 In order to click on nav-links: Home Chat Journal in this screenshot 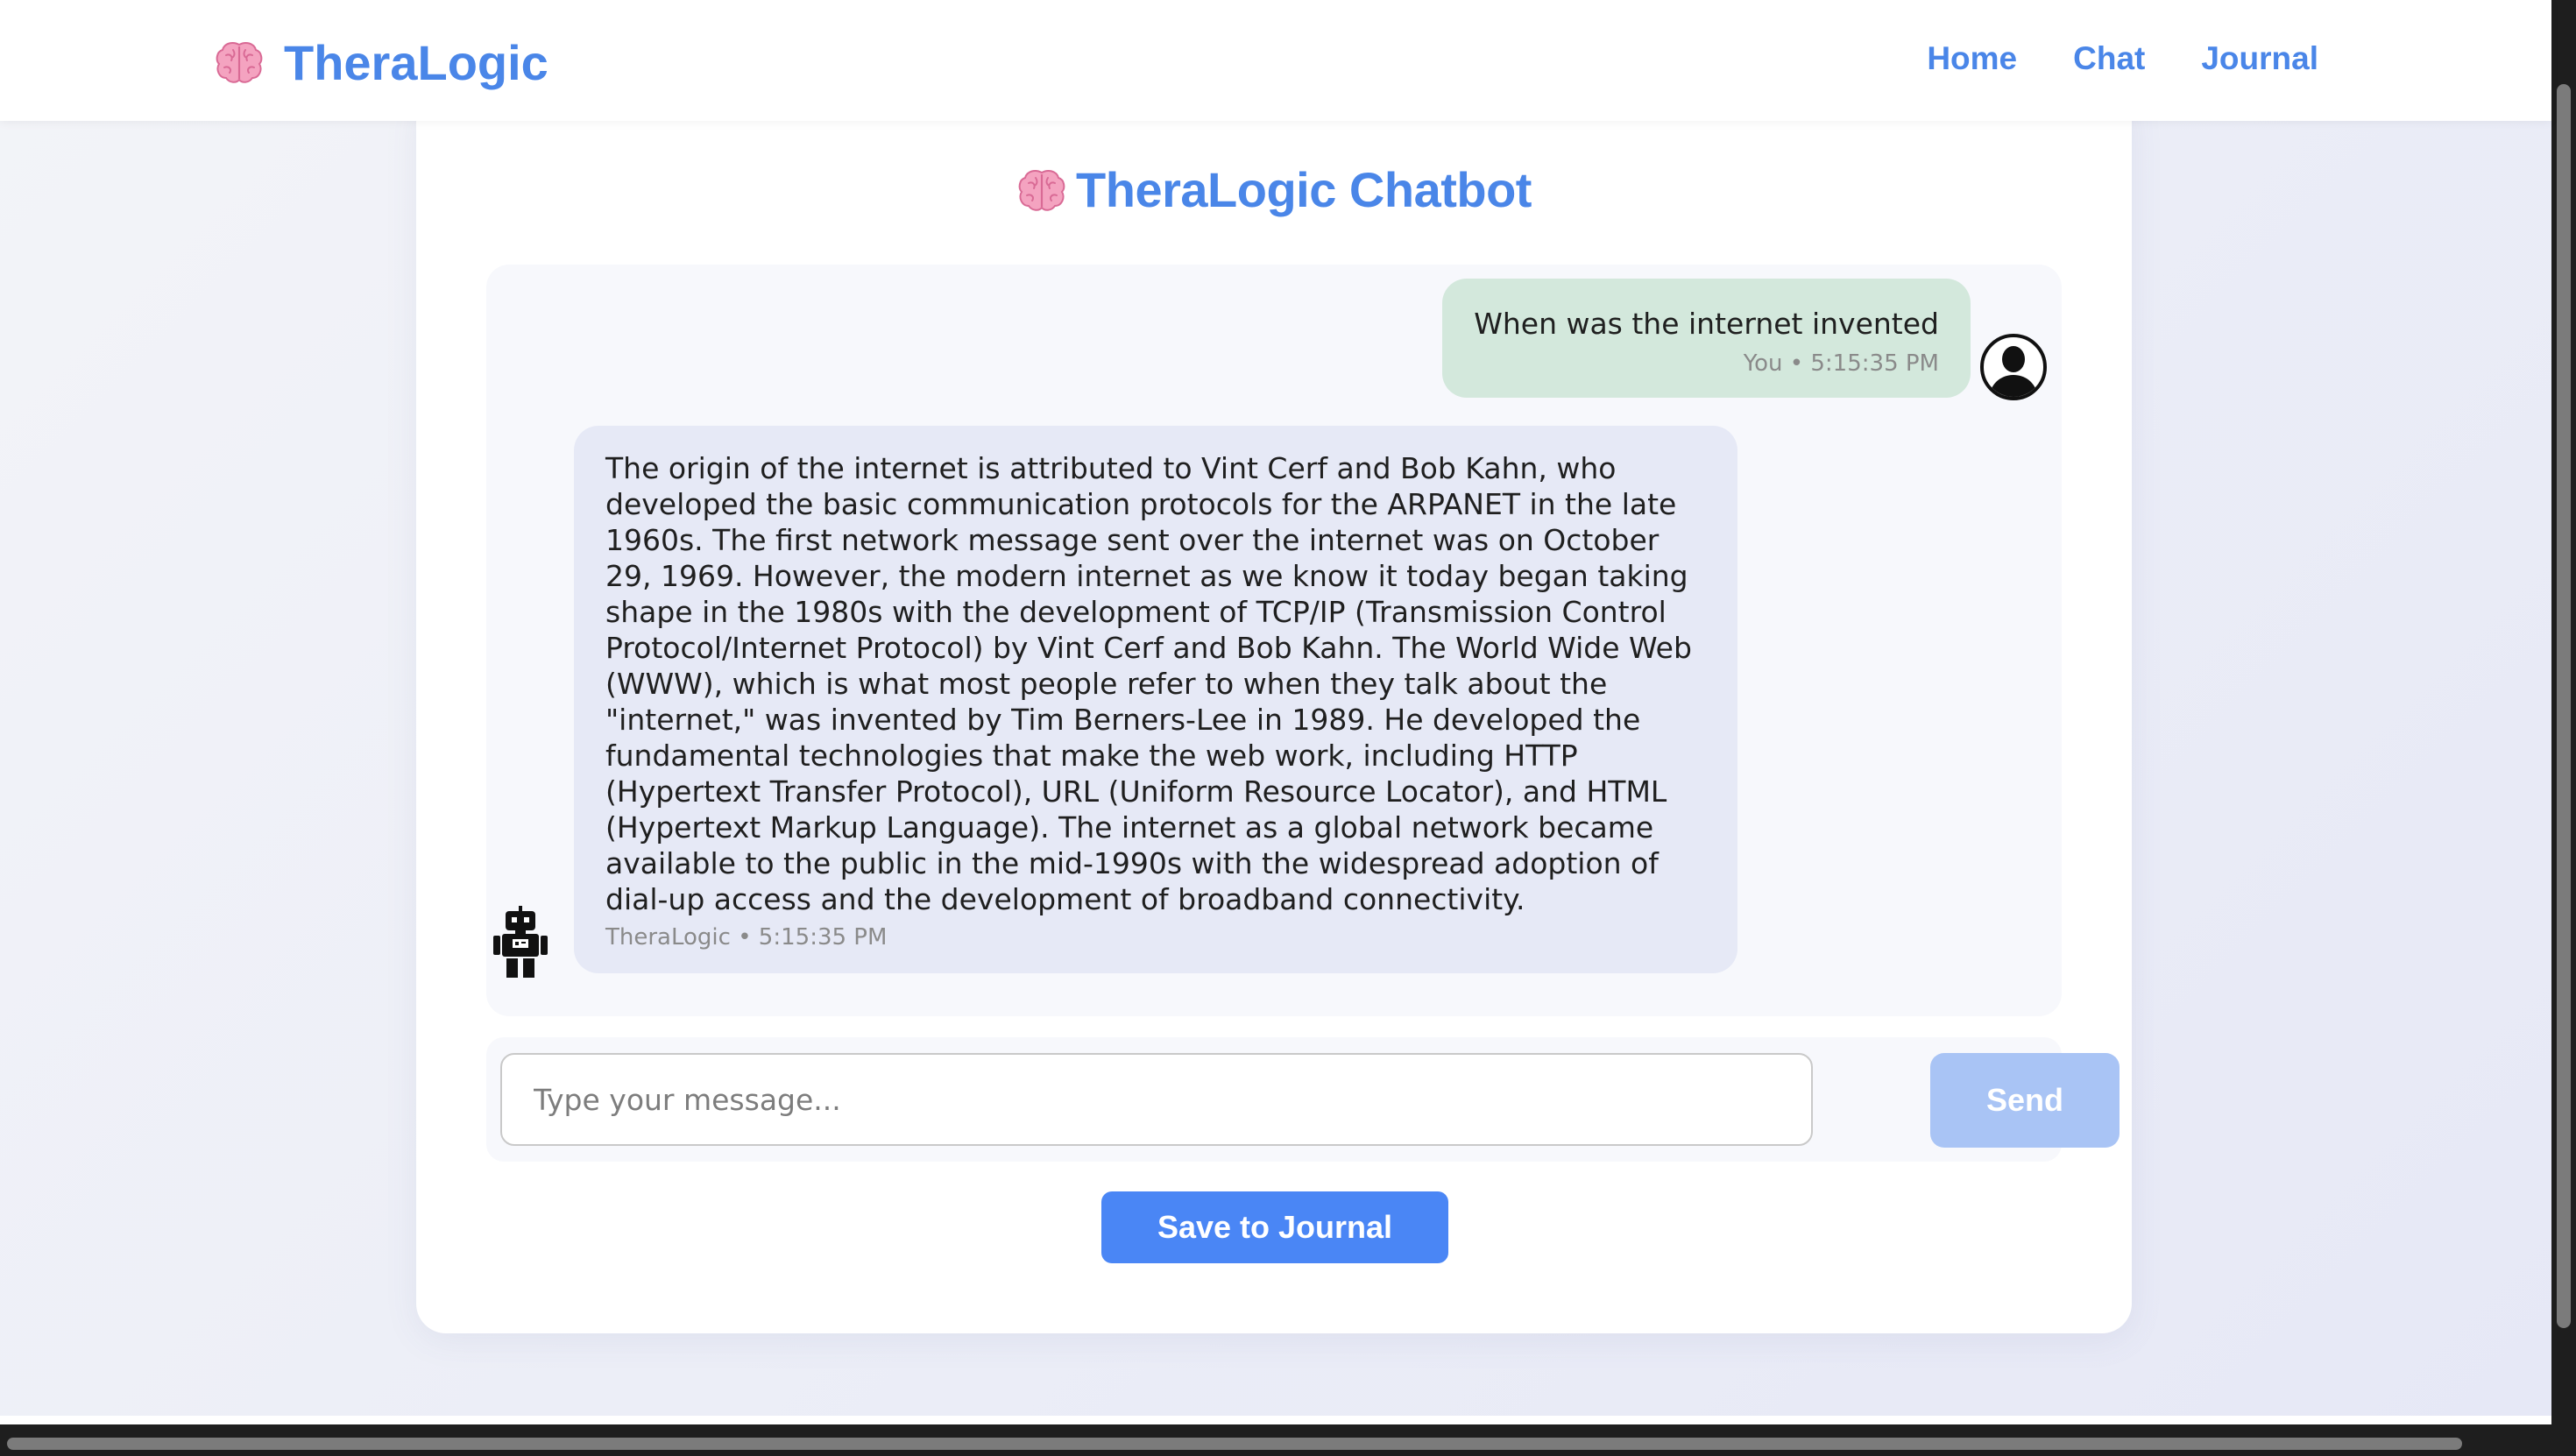, I will do `click(2122, 58)`.